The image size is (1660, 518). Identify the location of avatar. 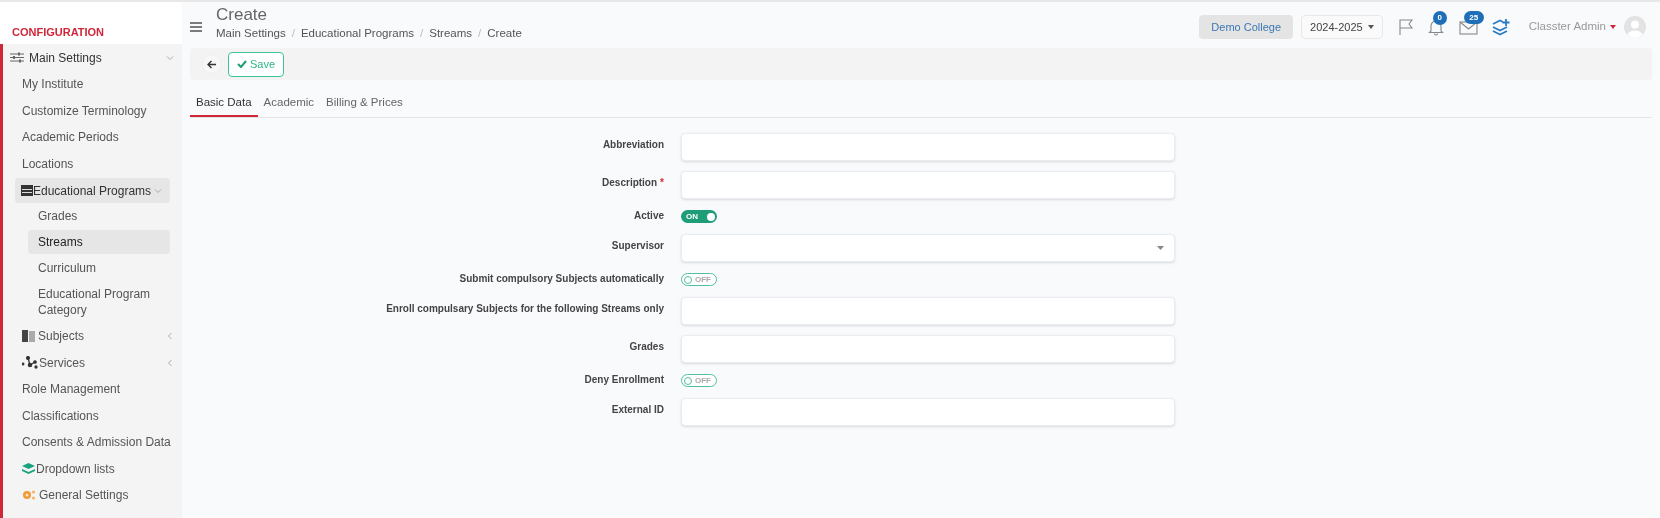
(1635, 27).